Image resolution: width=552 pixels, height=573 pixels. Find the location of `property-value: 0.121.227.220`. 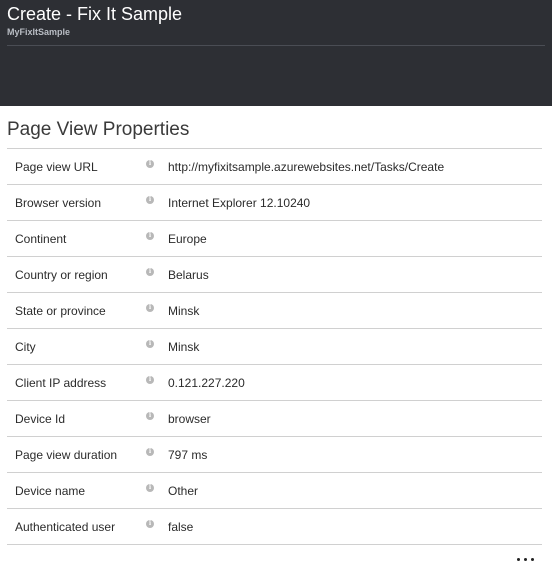

property-value: 0.121.227.220 is located at coordinates (206, 383).